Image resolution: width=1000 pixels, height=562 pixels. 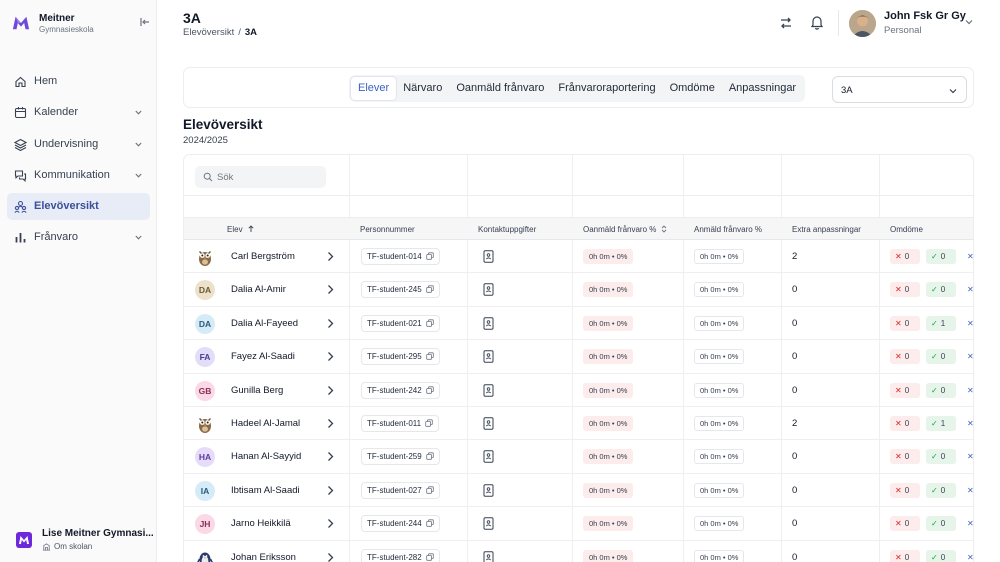 I want to click on student-name: Dalia Al-Amir, so click(x=258, y=289).